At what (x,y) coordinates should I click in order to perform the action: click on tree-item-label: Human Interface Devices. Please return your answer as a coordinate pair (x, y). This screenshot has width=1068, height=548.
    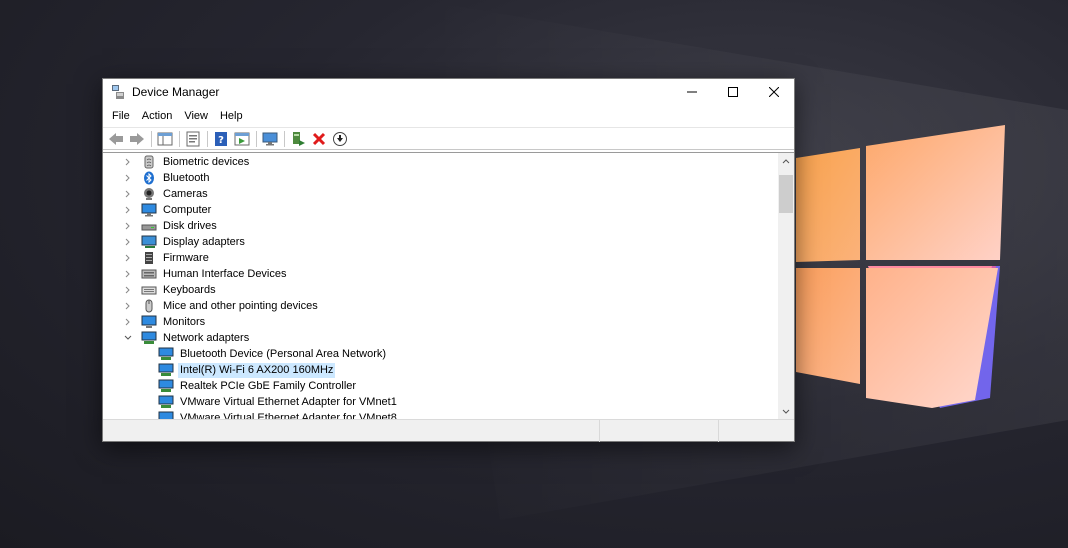
    Looking at the image, I should click on (225, 273).